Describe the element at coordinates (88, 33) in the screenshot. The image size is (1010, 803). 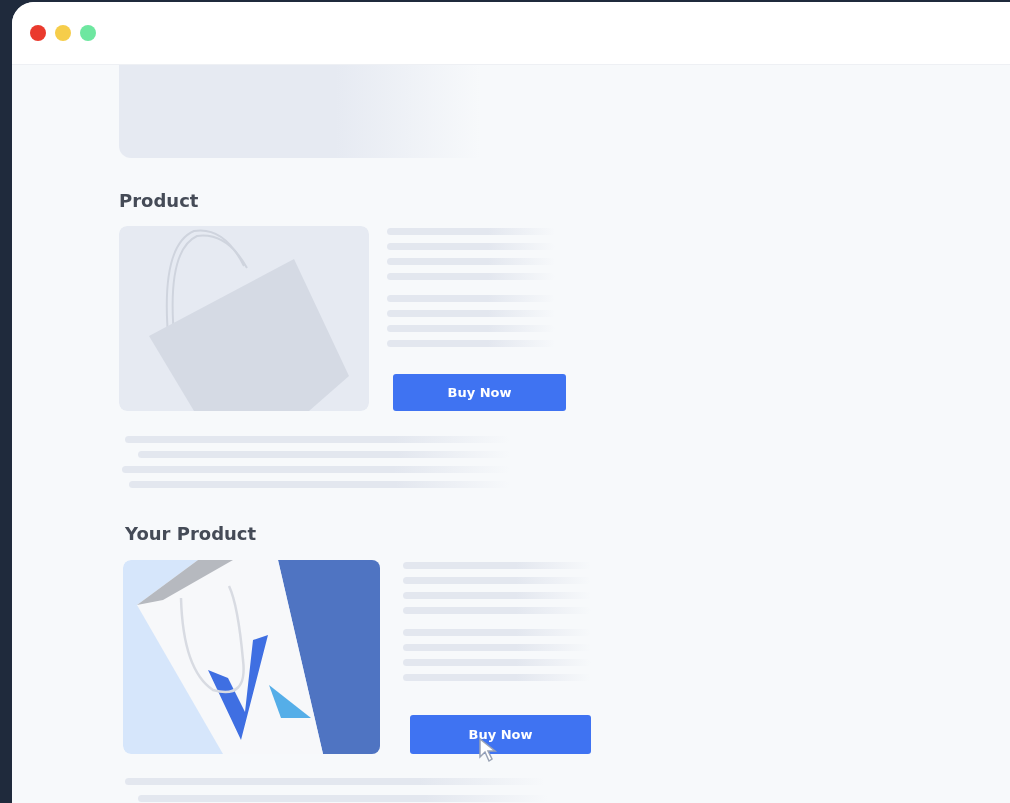
I see `maximize-icon` at that location.